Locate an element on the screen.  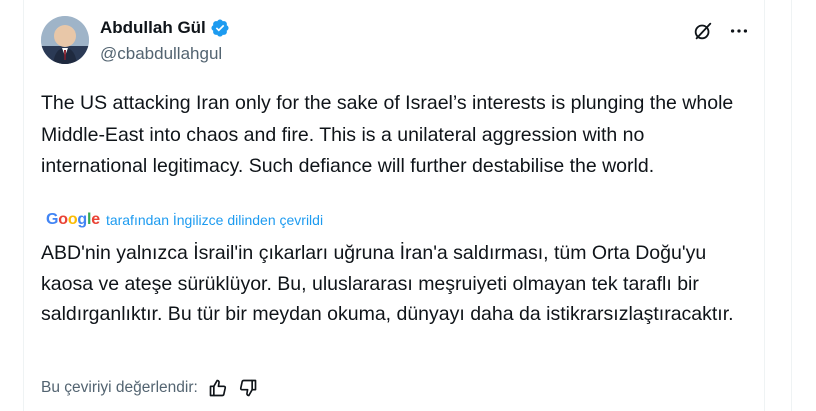
rate-translation-row: Bu çeviriyi değerlendir: is located at coordinates (149, 388).